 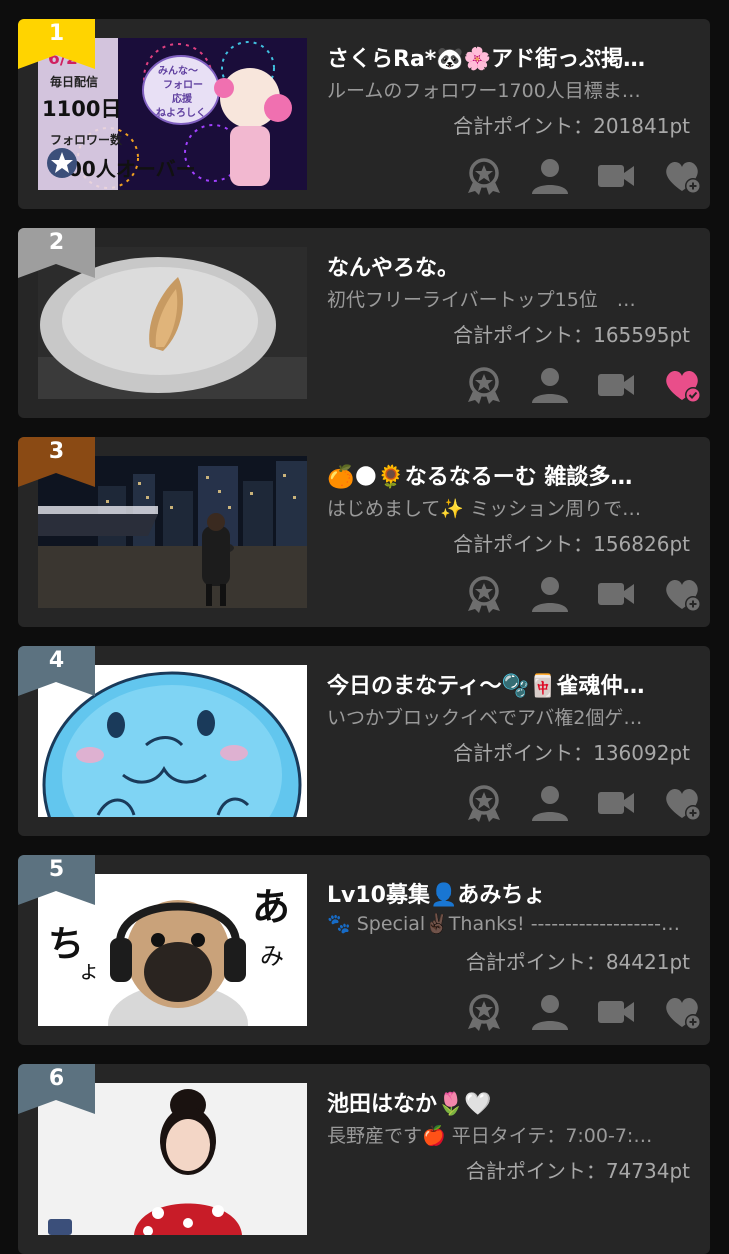 What do you see at coordinates (56, 33) in the screenshot?
I see `rank-number: 1` at bounding box center [56, 33].